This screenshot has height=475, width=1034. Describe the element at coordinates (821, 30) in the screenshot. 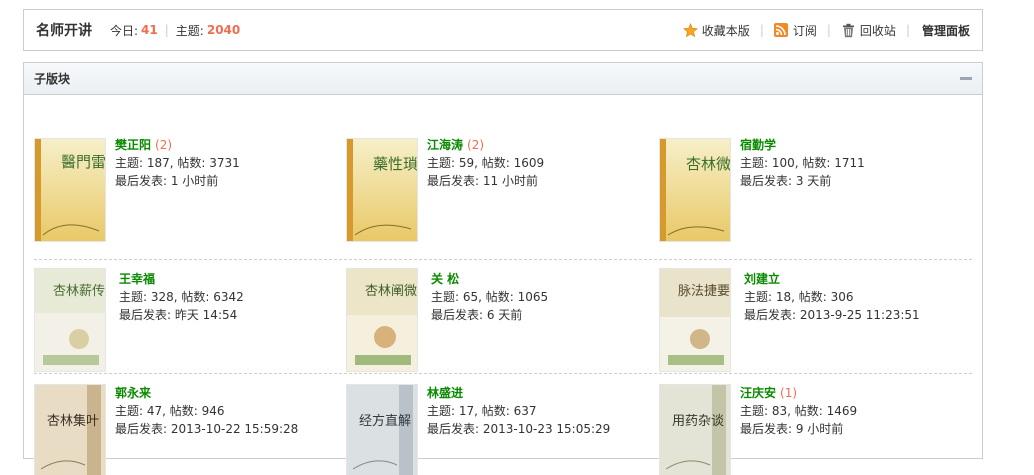

I see `header-actions: 收藏本版 | 订阅 | 回收站 | 管理面板` at that location.